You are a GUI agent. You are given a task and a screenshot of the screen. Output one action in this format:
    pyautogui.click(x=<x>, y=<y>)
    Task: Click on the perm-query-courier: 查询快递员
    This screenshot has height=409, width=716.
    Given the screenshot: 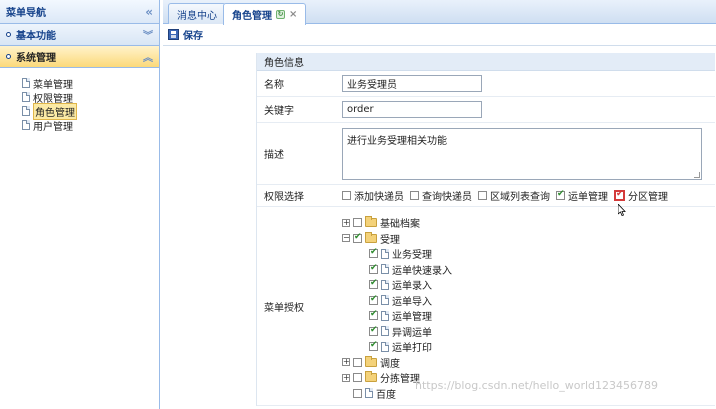 What is the action you would take?
    pyautogui.click(x=441, y=195)
    